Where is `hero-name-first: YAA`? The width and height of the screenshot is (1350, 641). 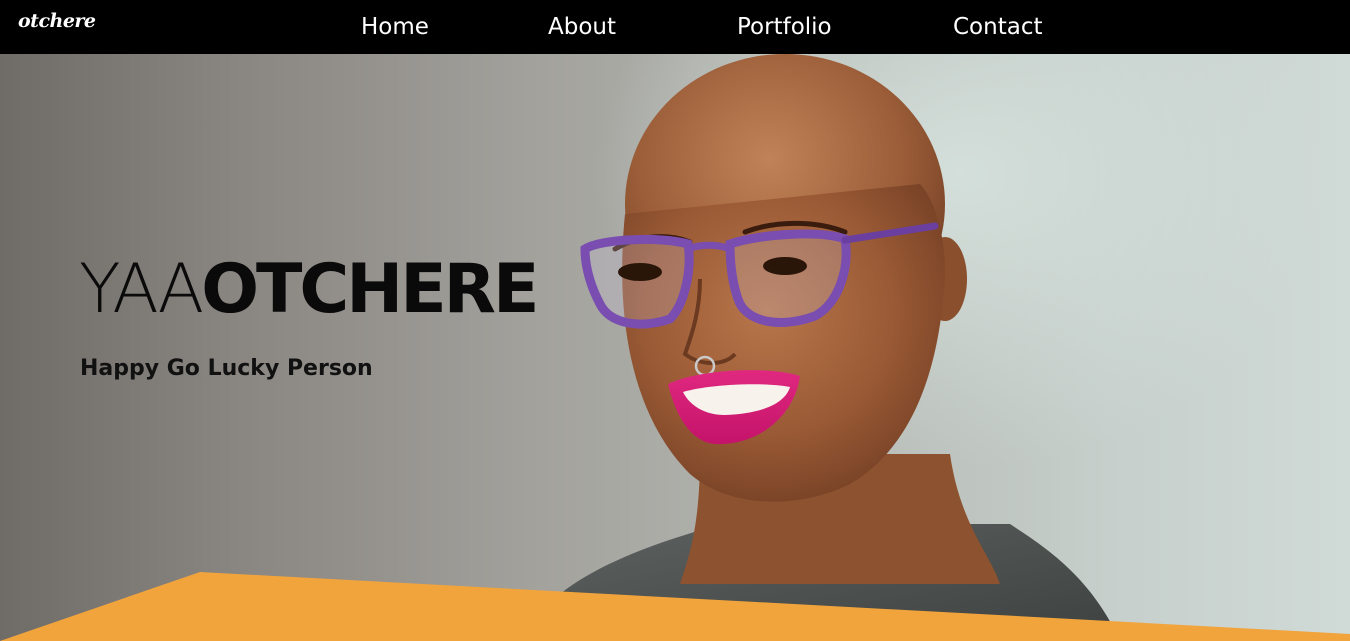 hero-name-first: YAA is located at coordinates (141, 289).